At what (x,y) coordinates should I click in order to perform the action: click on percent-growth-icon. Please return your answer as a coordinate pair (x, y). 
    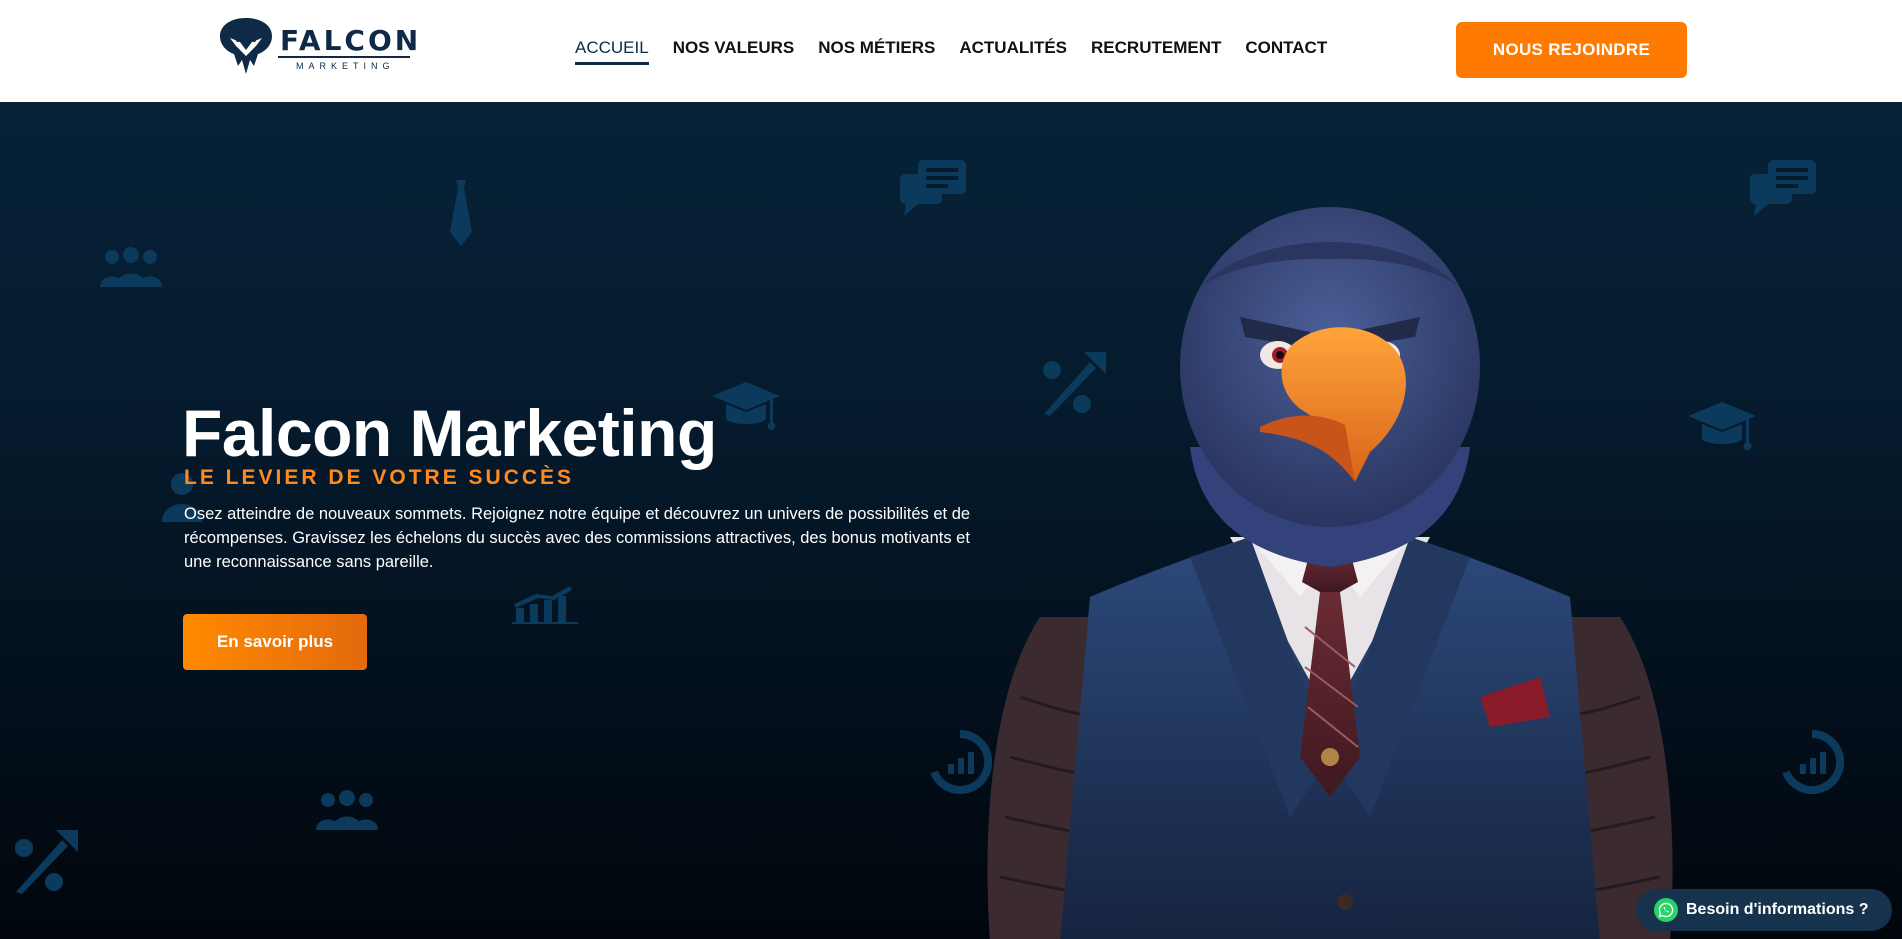
    Looking at the image, I should click on (46, 862).